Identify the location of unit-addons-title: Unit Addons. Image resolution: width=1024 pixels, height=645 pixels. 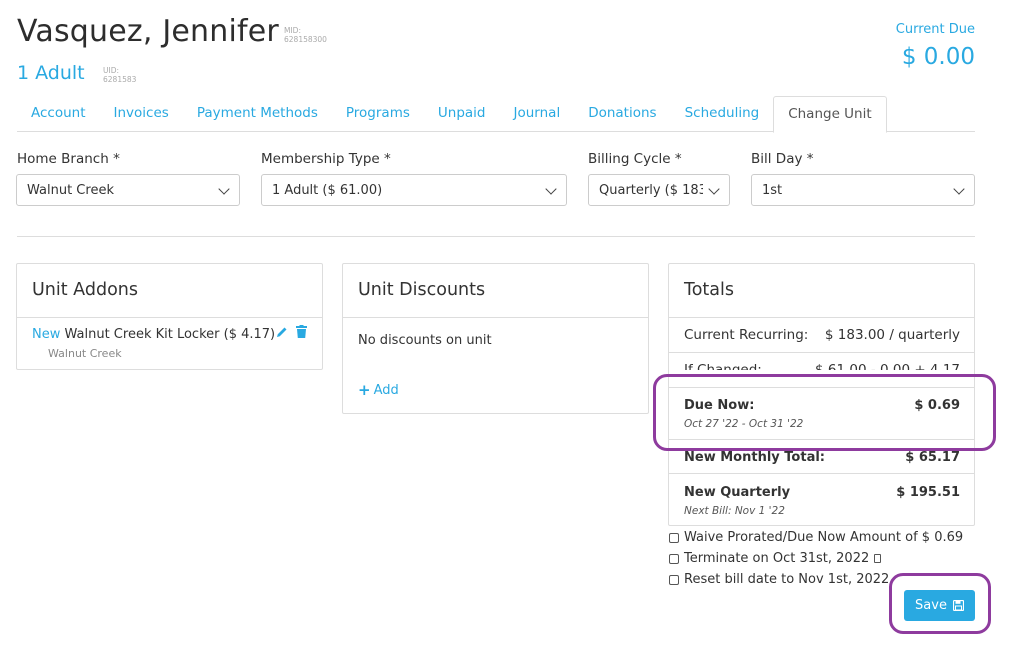
(169, 291).